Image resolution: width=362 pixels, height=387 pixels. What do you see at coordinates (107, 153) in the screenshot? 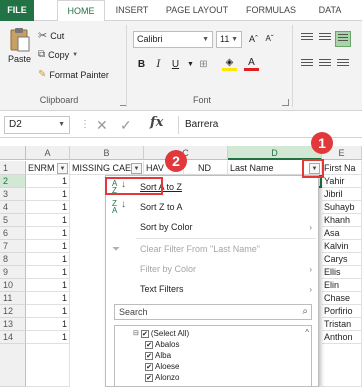
I see `column-header-b: B` at bounding box center [107, 153].